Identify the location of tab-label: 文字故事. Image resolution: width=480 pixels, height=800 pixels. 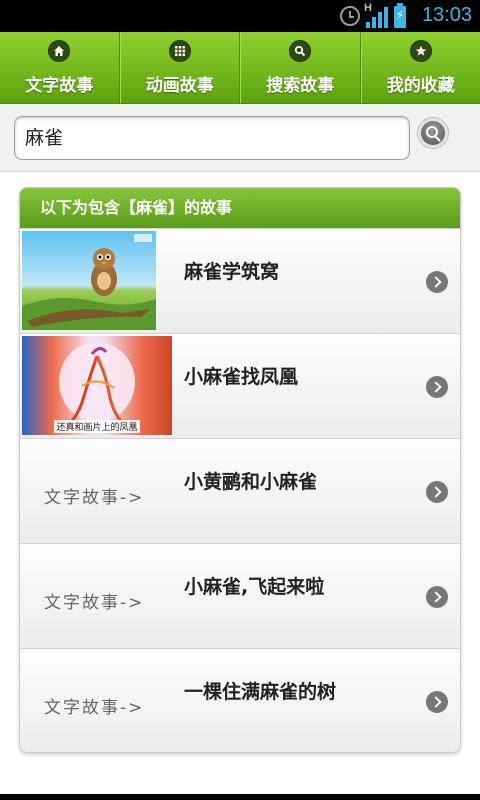
(59, 86).